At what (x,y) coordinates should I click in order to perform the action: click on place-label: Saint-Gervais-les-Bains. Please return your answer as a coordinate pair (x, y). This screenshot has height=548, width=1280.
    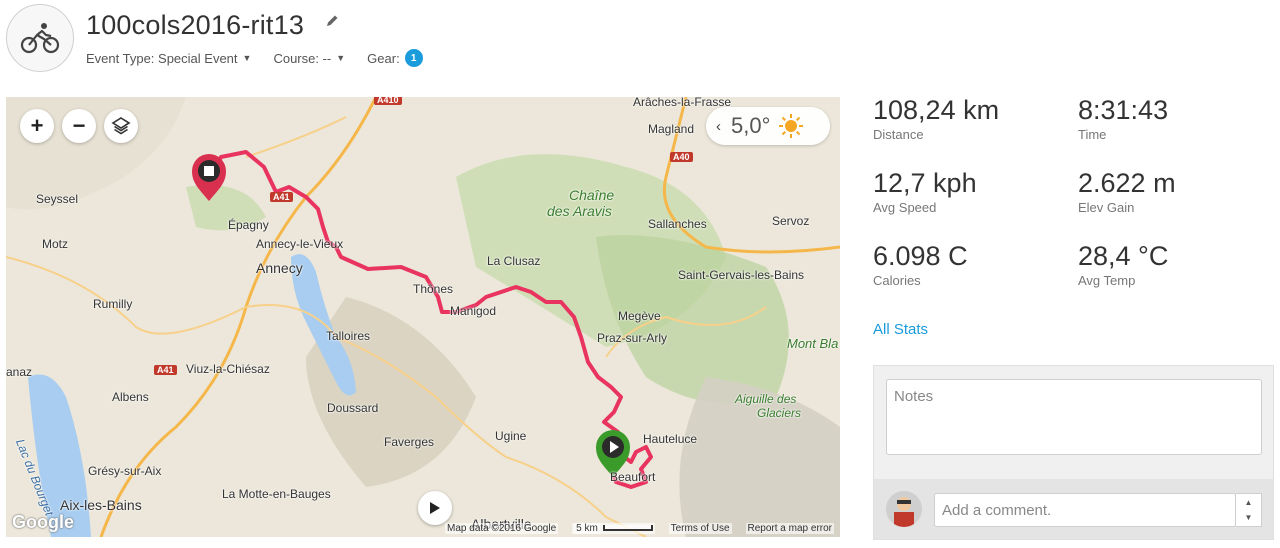
    Looking at the image, I should click on (741, 275).